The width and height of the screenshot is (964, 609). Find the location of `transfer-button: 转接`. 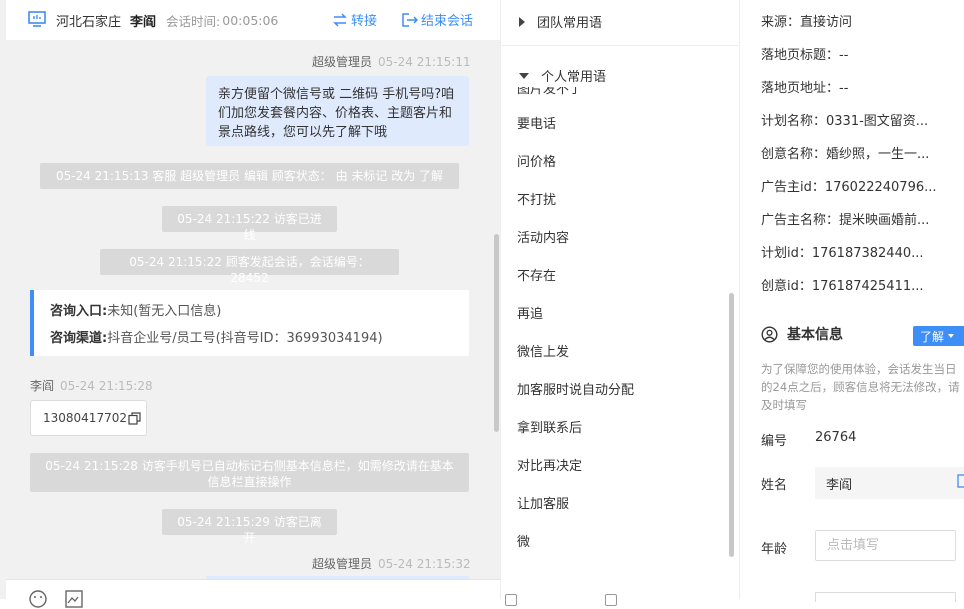

transfer-button: 转接 is located at coordinates (354, 19).